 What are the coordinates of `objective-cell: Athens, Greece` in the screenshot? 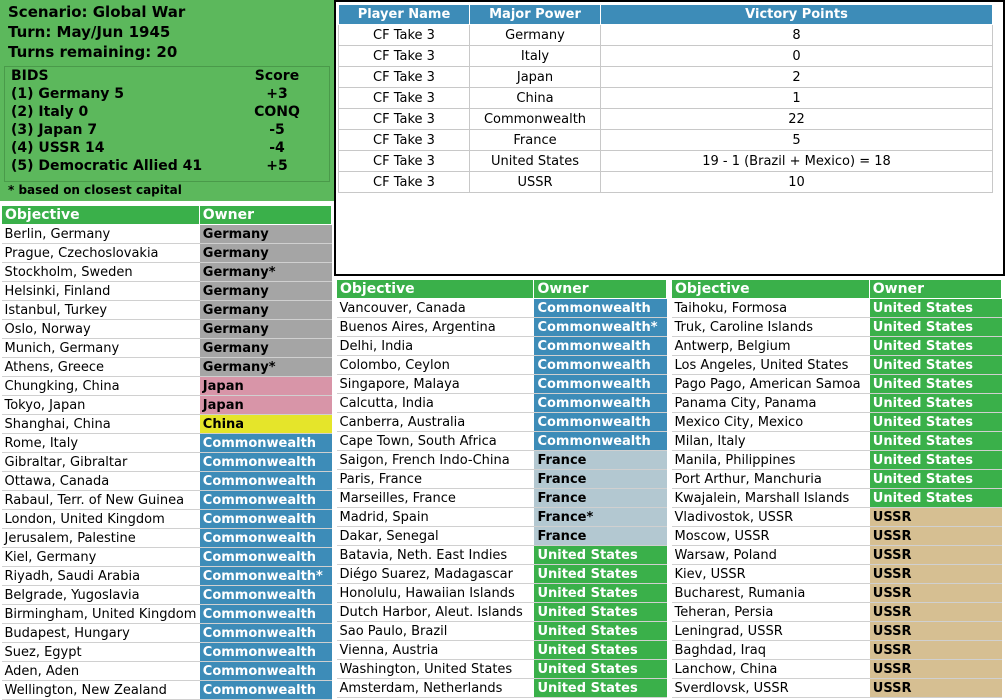 It's located at (100, 367).